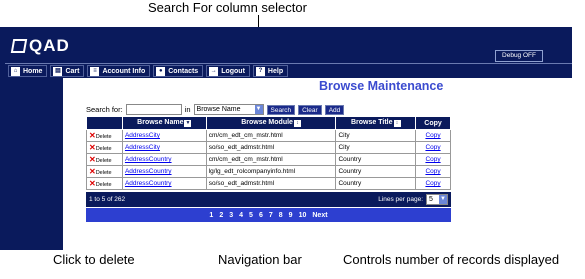  What do you see at coordinates (33, 71) in the screenshot?
I see `nav-label: Home` at bounding box center [33, 71].